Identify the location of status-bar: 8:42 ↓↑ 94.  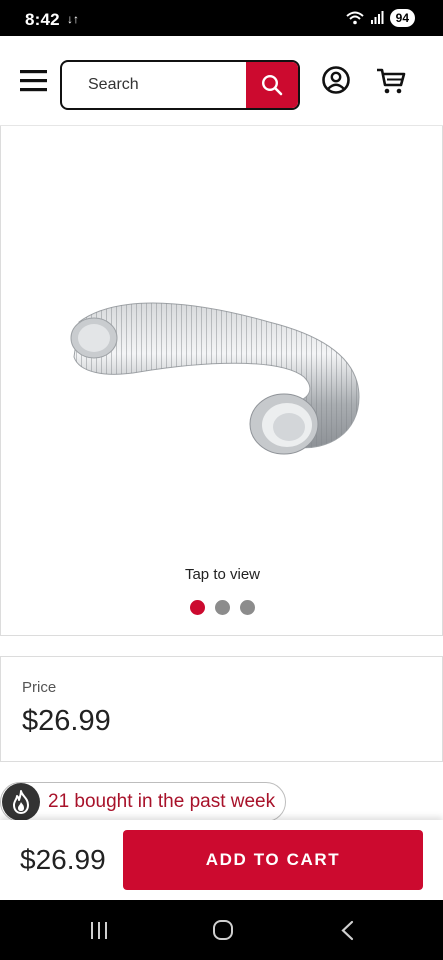
(221, 18).